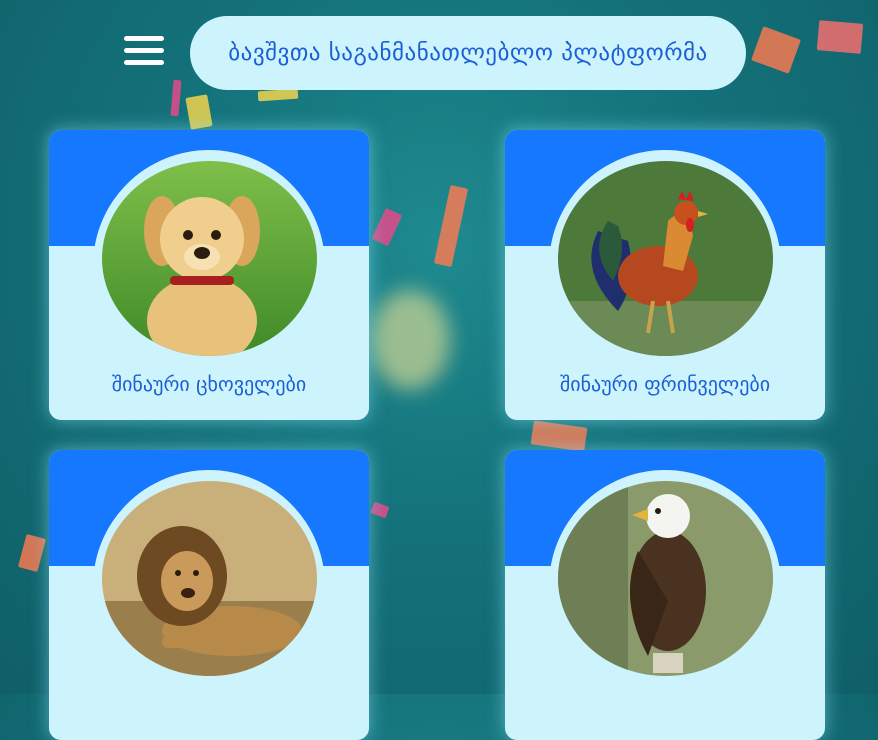  Describe the element at coordinates (665, 258) in the screenshot. I see `rooster-photo` at that location.